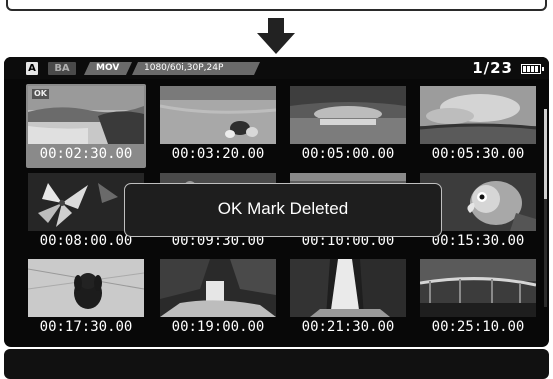  I want to click on clip-timecode: 00:25:10.00, so click(478, 327).